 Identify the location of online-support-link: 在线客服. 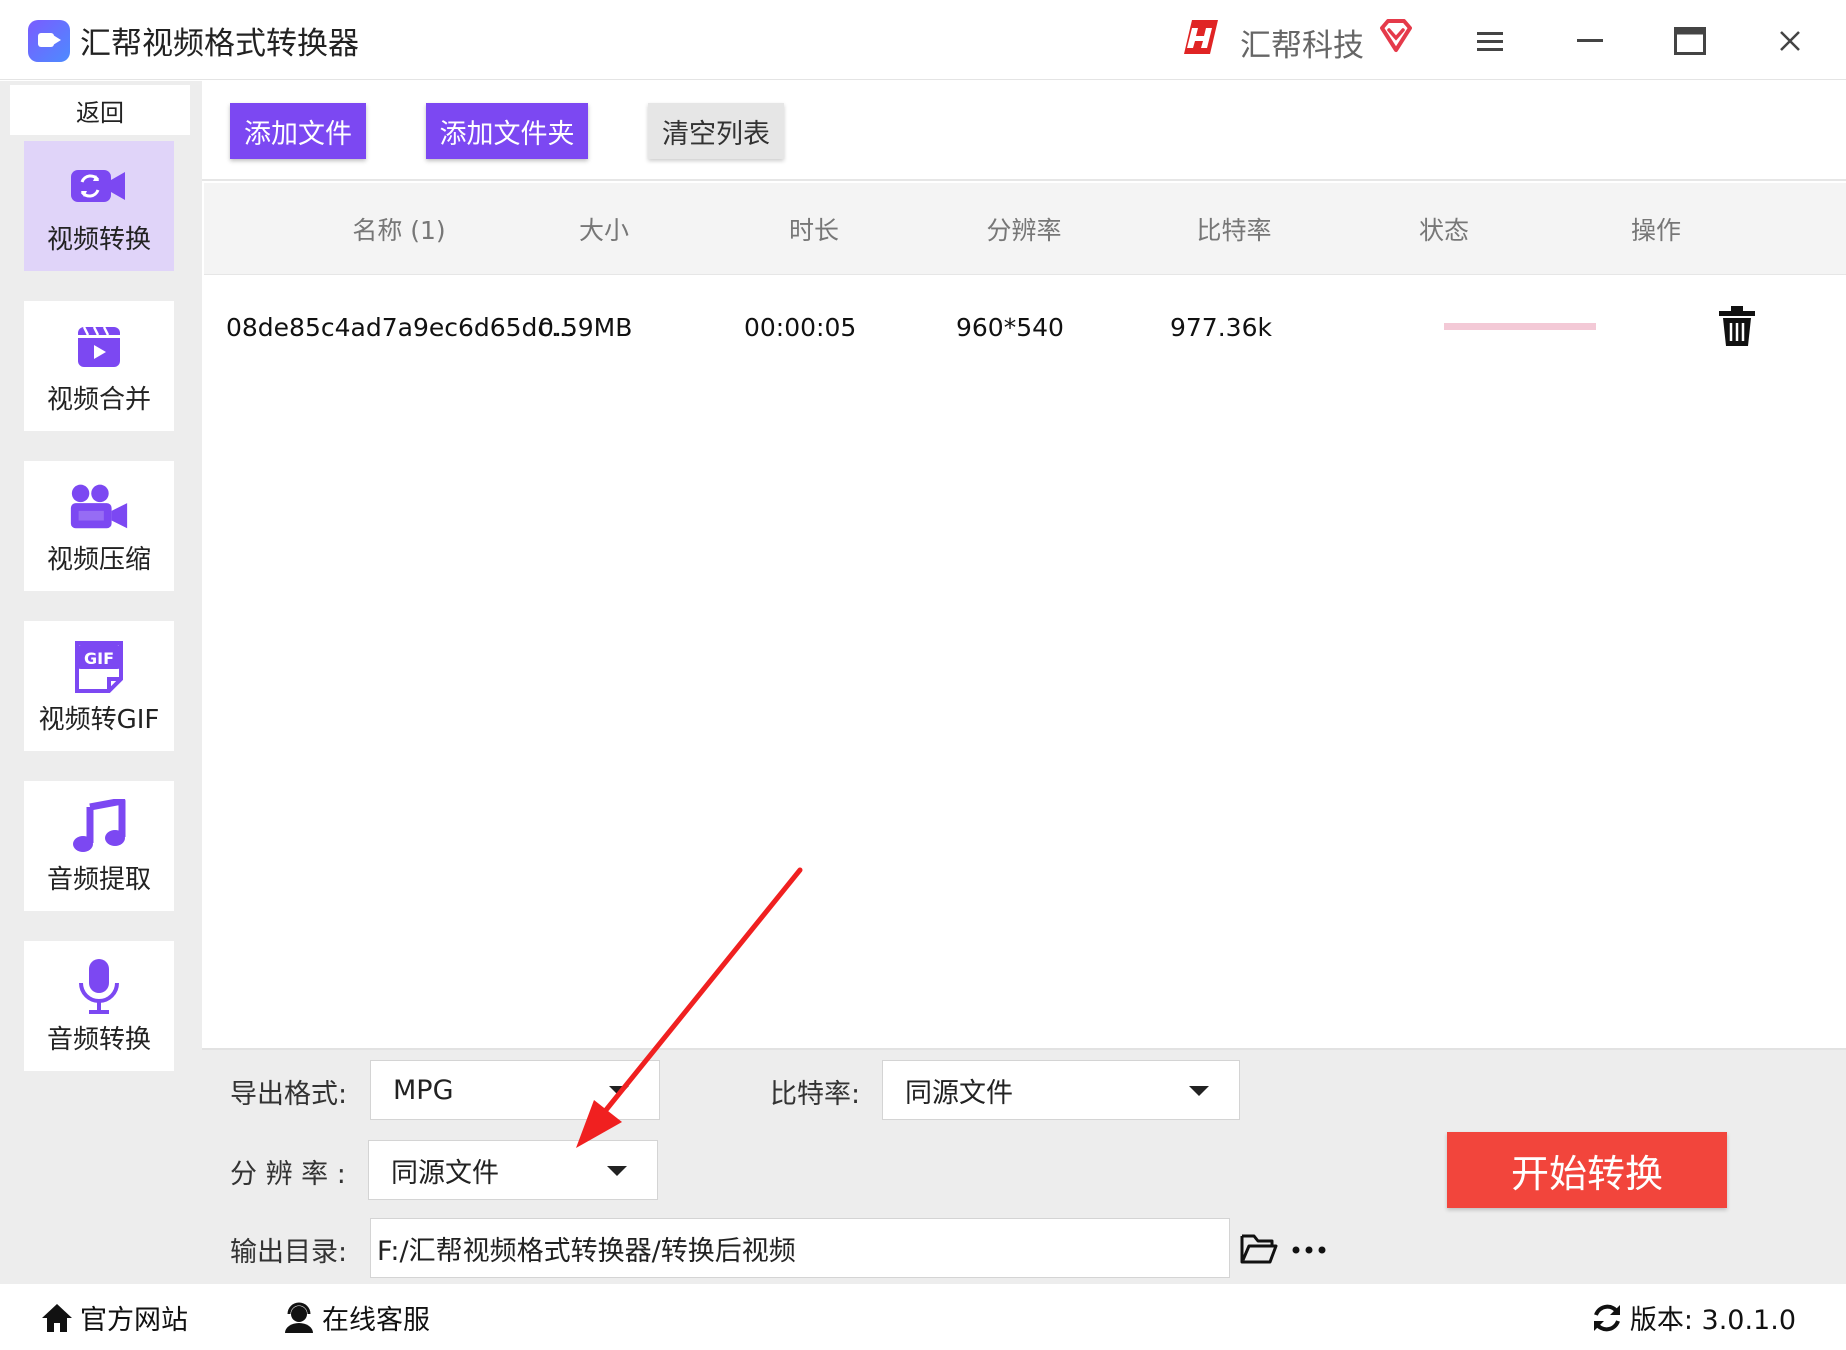
(356, 1317).